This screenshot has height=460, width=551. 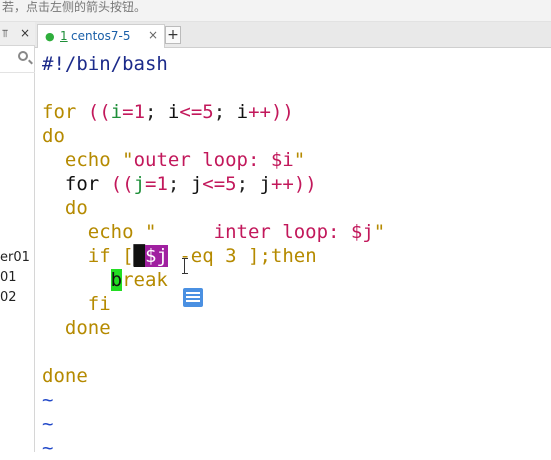 What do you see at coordinates (8, 297) in the screenshot?
I see `session-item: 02` at bounding box center [8, 297].